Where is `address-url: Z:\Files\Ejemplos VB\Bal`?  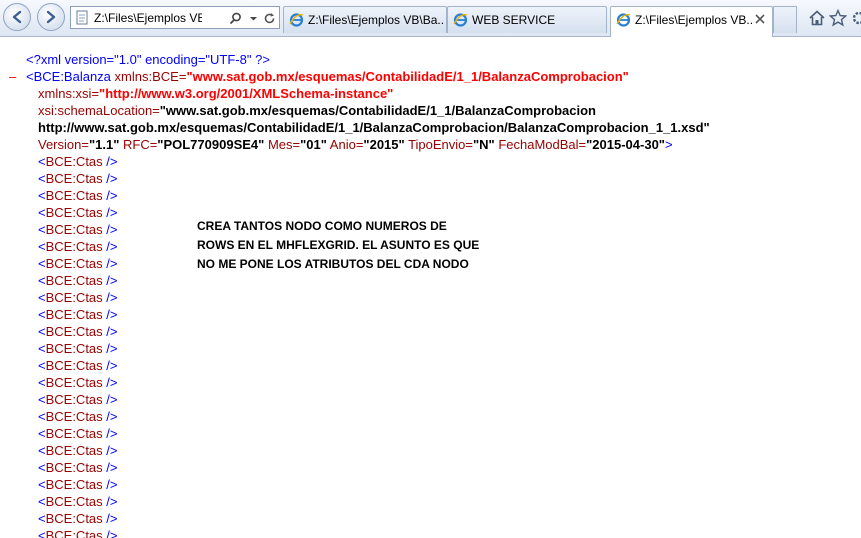
address-url: Z:\Files\Ejemplos VB\Bal is located at coordinates (148, 18).